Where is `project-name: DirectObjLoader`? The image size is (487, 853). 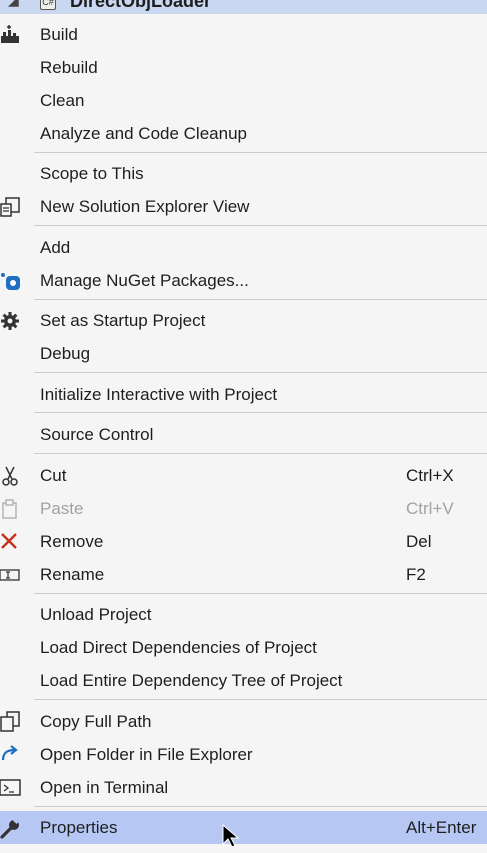 project-name: DirectObjLoader is located at coordinates (141, 5).